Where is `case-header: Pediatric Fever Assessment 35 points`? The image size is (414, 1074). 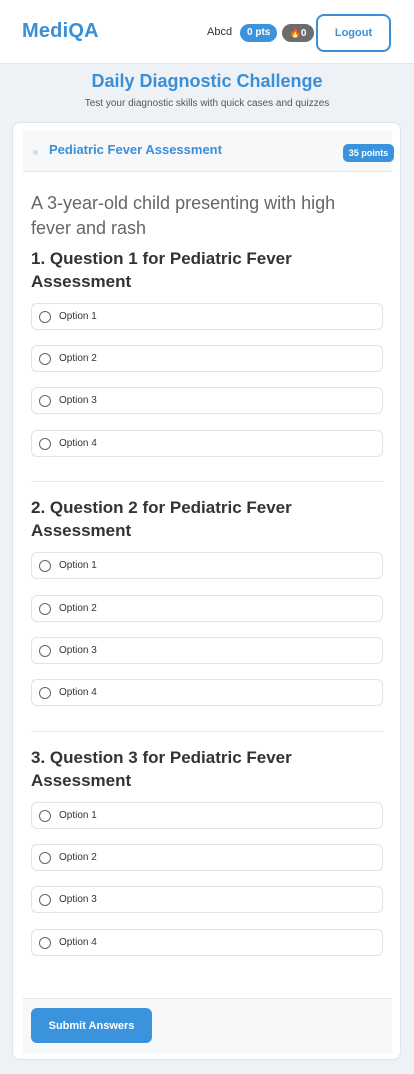
case-header: Pediatric Fever Assessment 35 points is located at coordinates (208, 151).